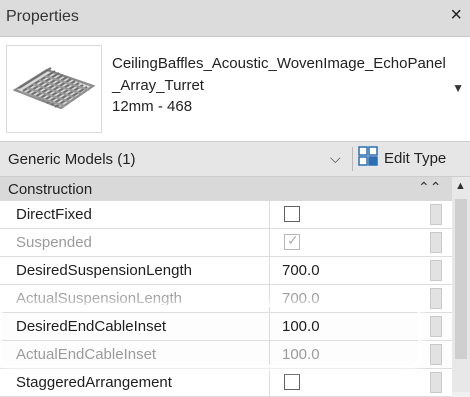  What do you see at coordinates (135, 242) in the screenshot?
I see `property-name: Suspended` at bounding box center [135, 242].